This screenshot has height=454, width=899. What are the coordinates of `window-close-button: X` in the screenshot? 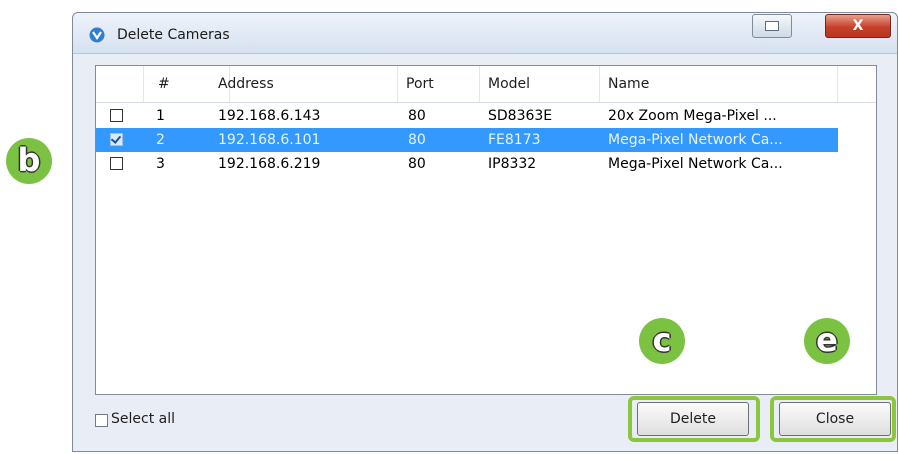 It's located at (858, 26).